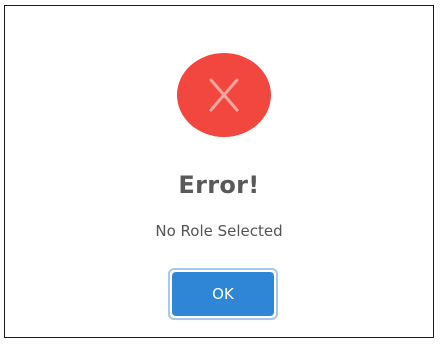 The image size is (441, 344). What do you see at coordinates (224, 95) in the screenshot?
I see `error-x-circle-icon` at bounding box center [224, 95].